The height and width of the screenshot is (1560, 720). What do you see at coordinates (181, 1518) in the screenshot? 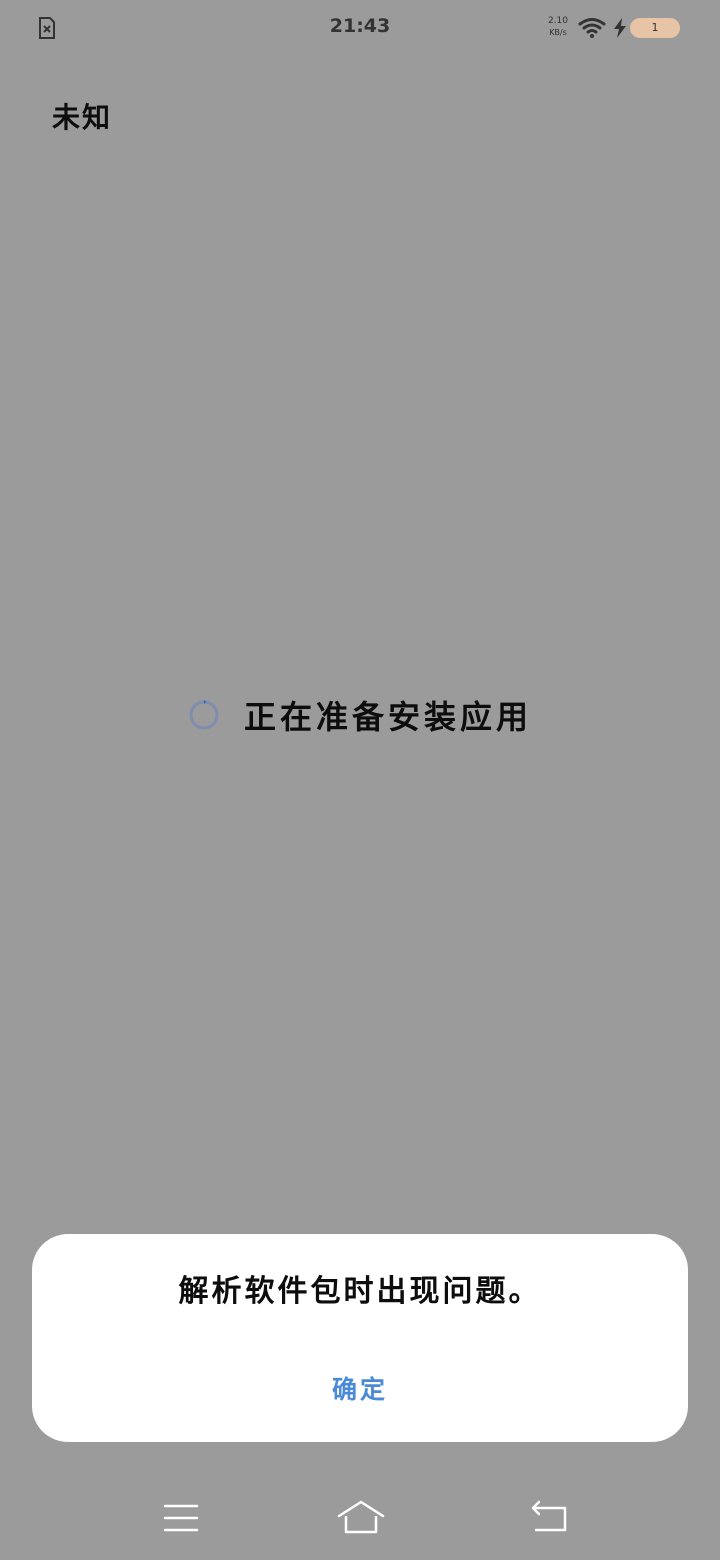
I see `menu-icon` at bounding box center [181, 1518].